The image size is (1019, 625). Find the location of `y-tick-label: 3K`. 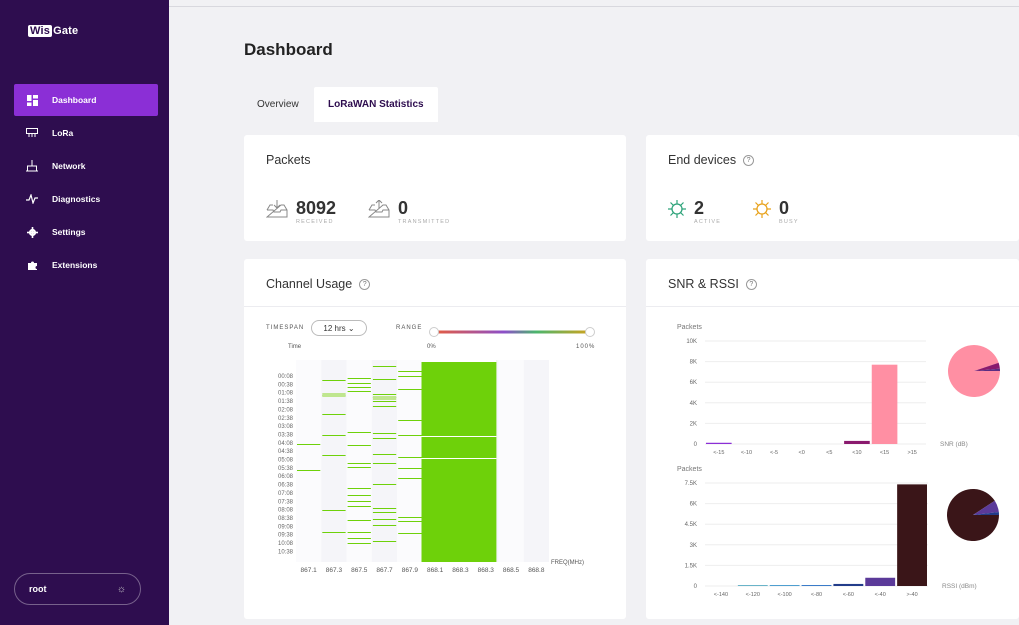

y-tick-label: 3K is located at coordinates (693, 546).